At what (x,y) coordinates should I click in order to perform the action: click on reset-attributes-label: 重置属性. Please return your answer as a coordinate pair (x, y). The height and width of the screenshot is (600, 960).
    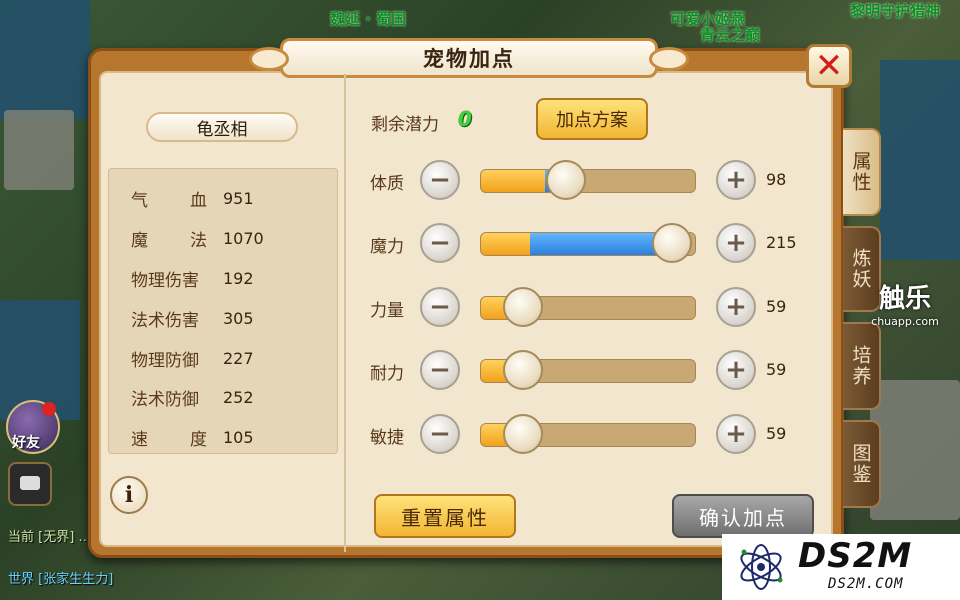
    Looking at the image, I should click on (445, 517).